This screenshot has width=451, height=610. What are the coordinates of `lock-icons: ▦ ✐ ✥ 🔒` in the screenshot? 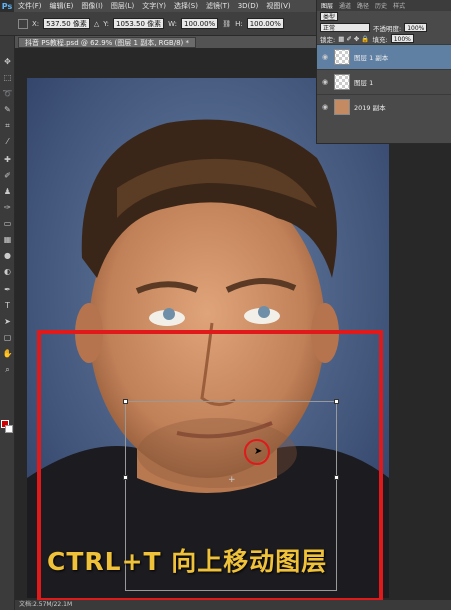 It's located at (353, 39).